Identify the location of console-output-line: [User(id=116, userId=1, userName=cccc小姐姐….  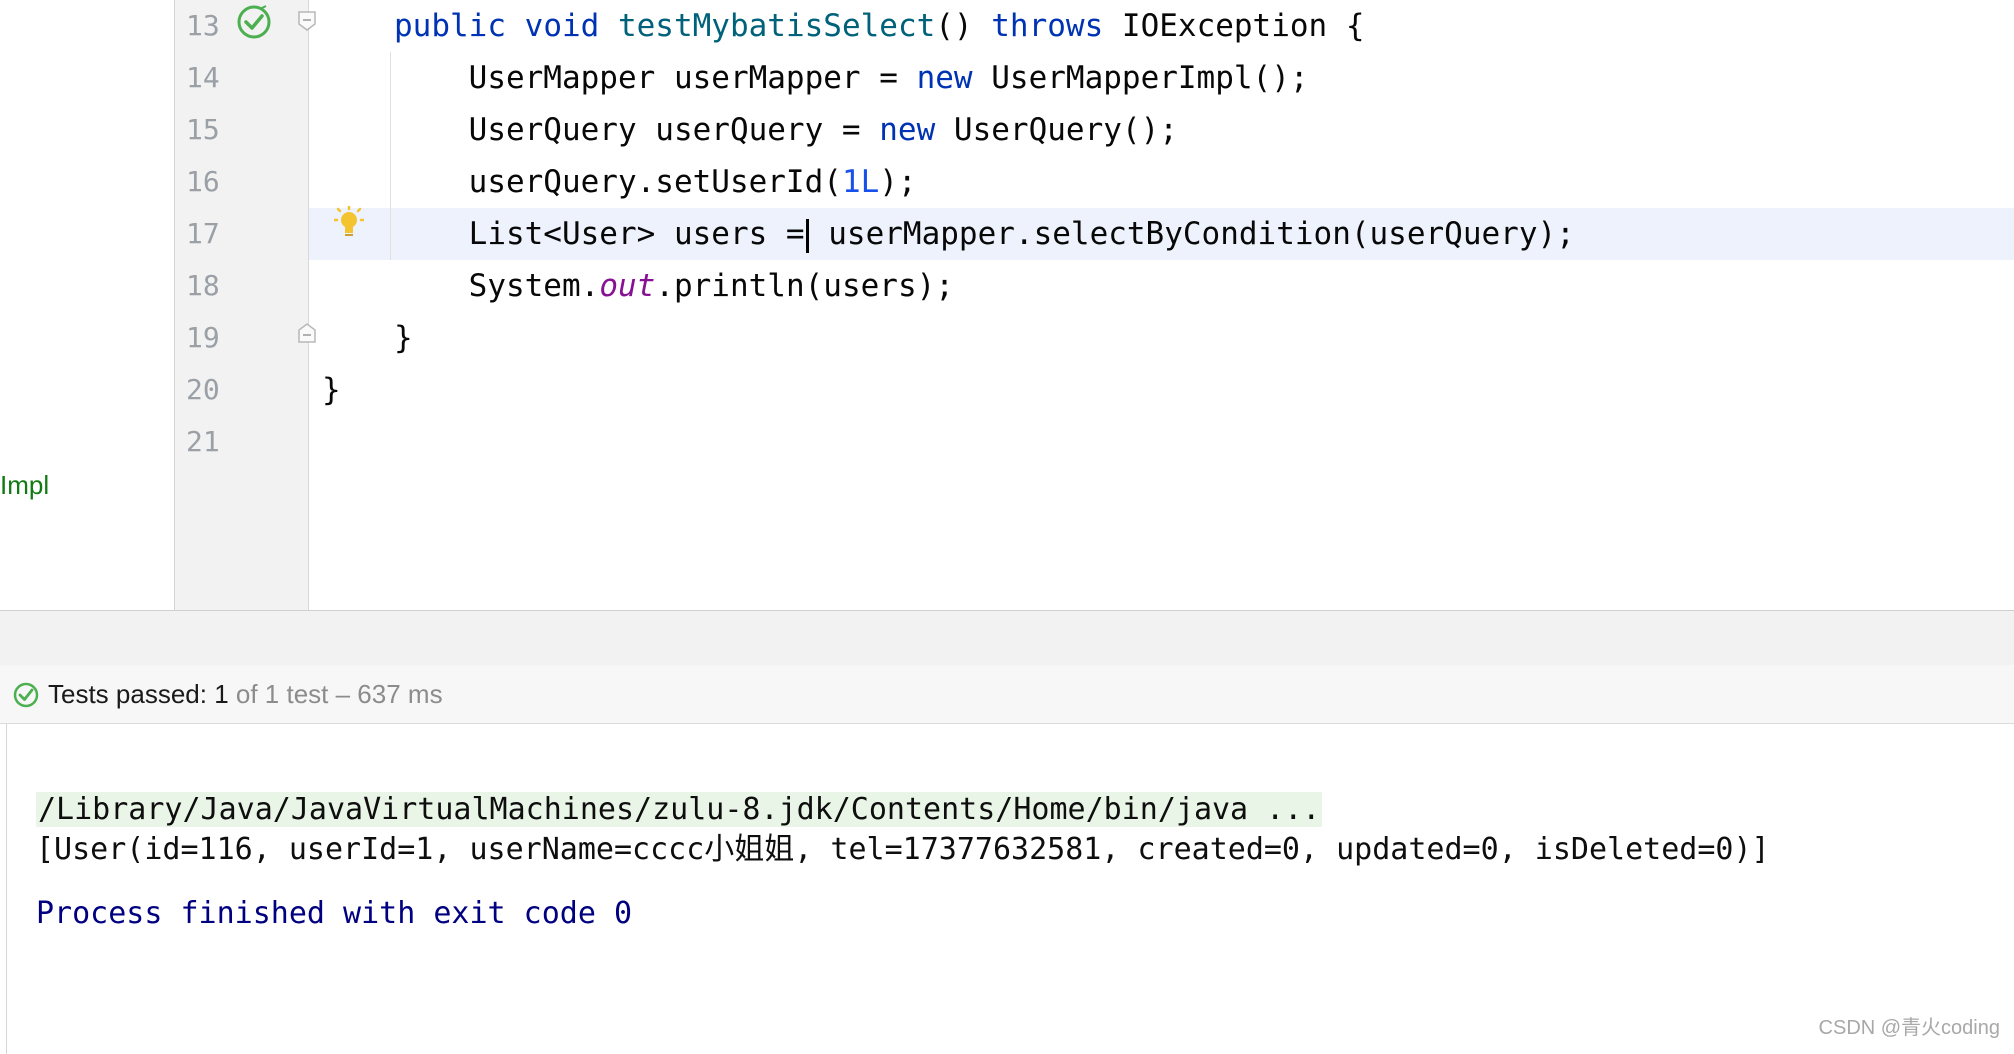
(903, 849).